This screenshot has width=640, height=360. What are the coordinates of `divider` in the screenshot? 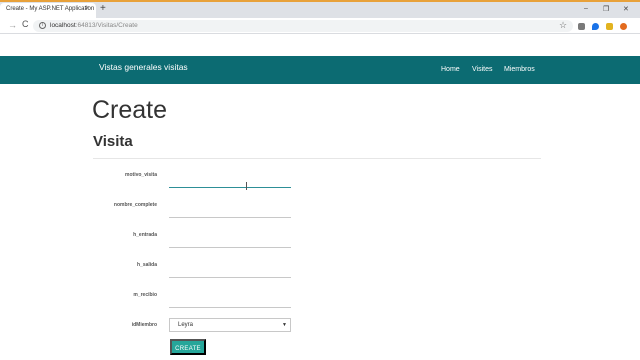 It's located at (317, 158).